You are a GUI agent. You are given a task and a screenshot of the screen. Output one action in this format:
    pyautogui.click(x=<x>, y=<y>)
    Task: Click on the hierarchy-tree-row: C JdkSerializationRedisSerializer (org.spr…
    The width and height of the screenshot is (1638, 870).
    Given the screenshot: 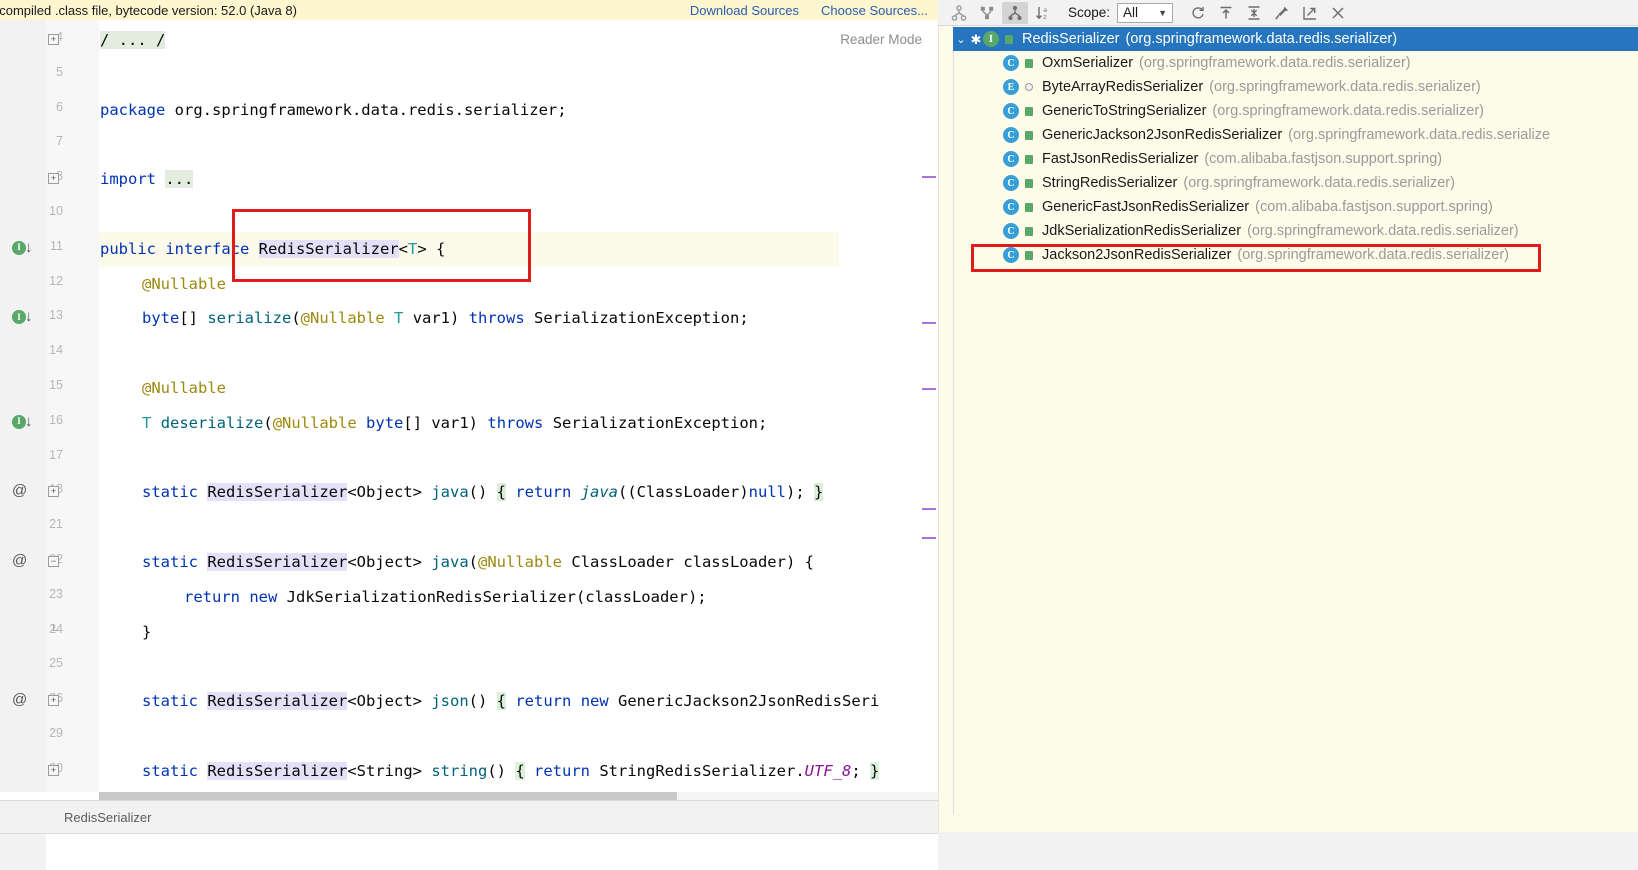 What is the action you would take?
    pyautogui.click(x=1295, y=231)
    